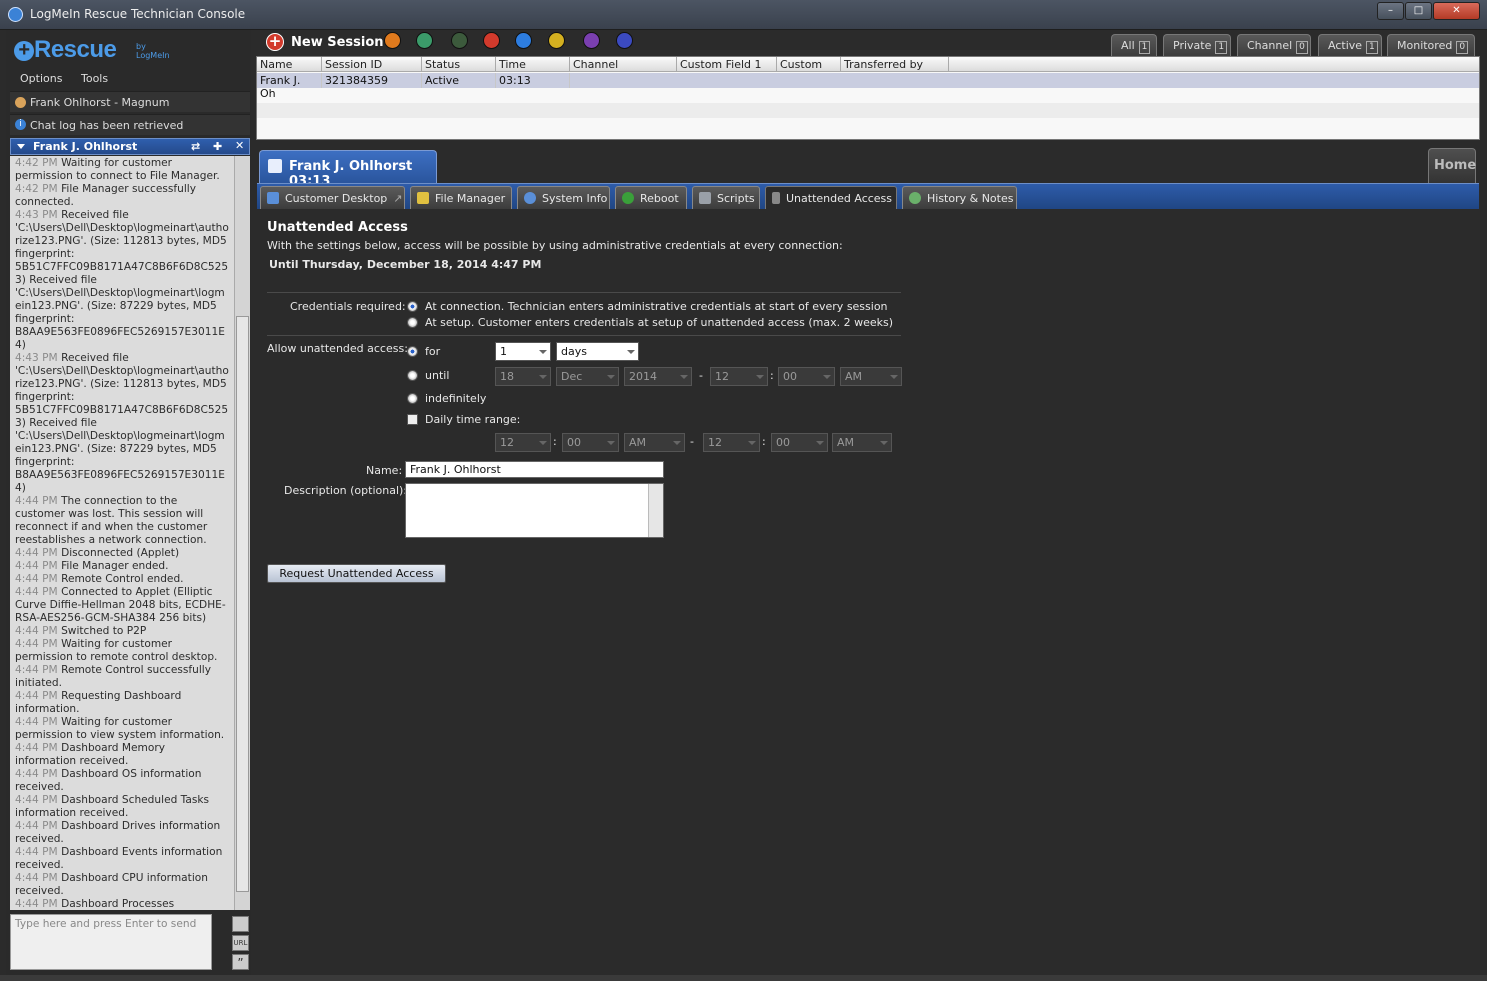 The height and width of the screenshot is (981, 1487). Describe the element at coordinates (111, 942) in the screenshot. I see `chat-input: Type here and press Enter to send` at that location.